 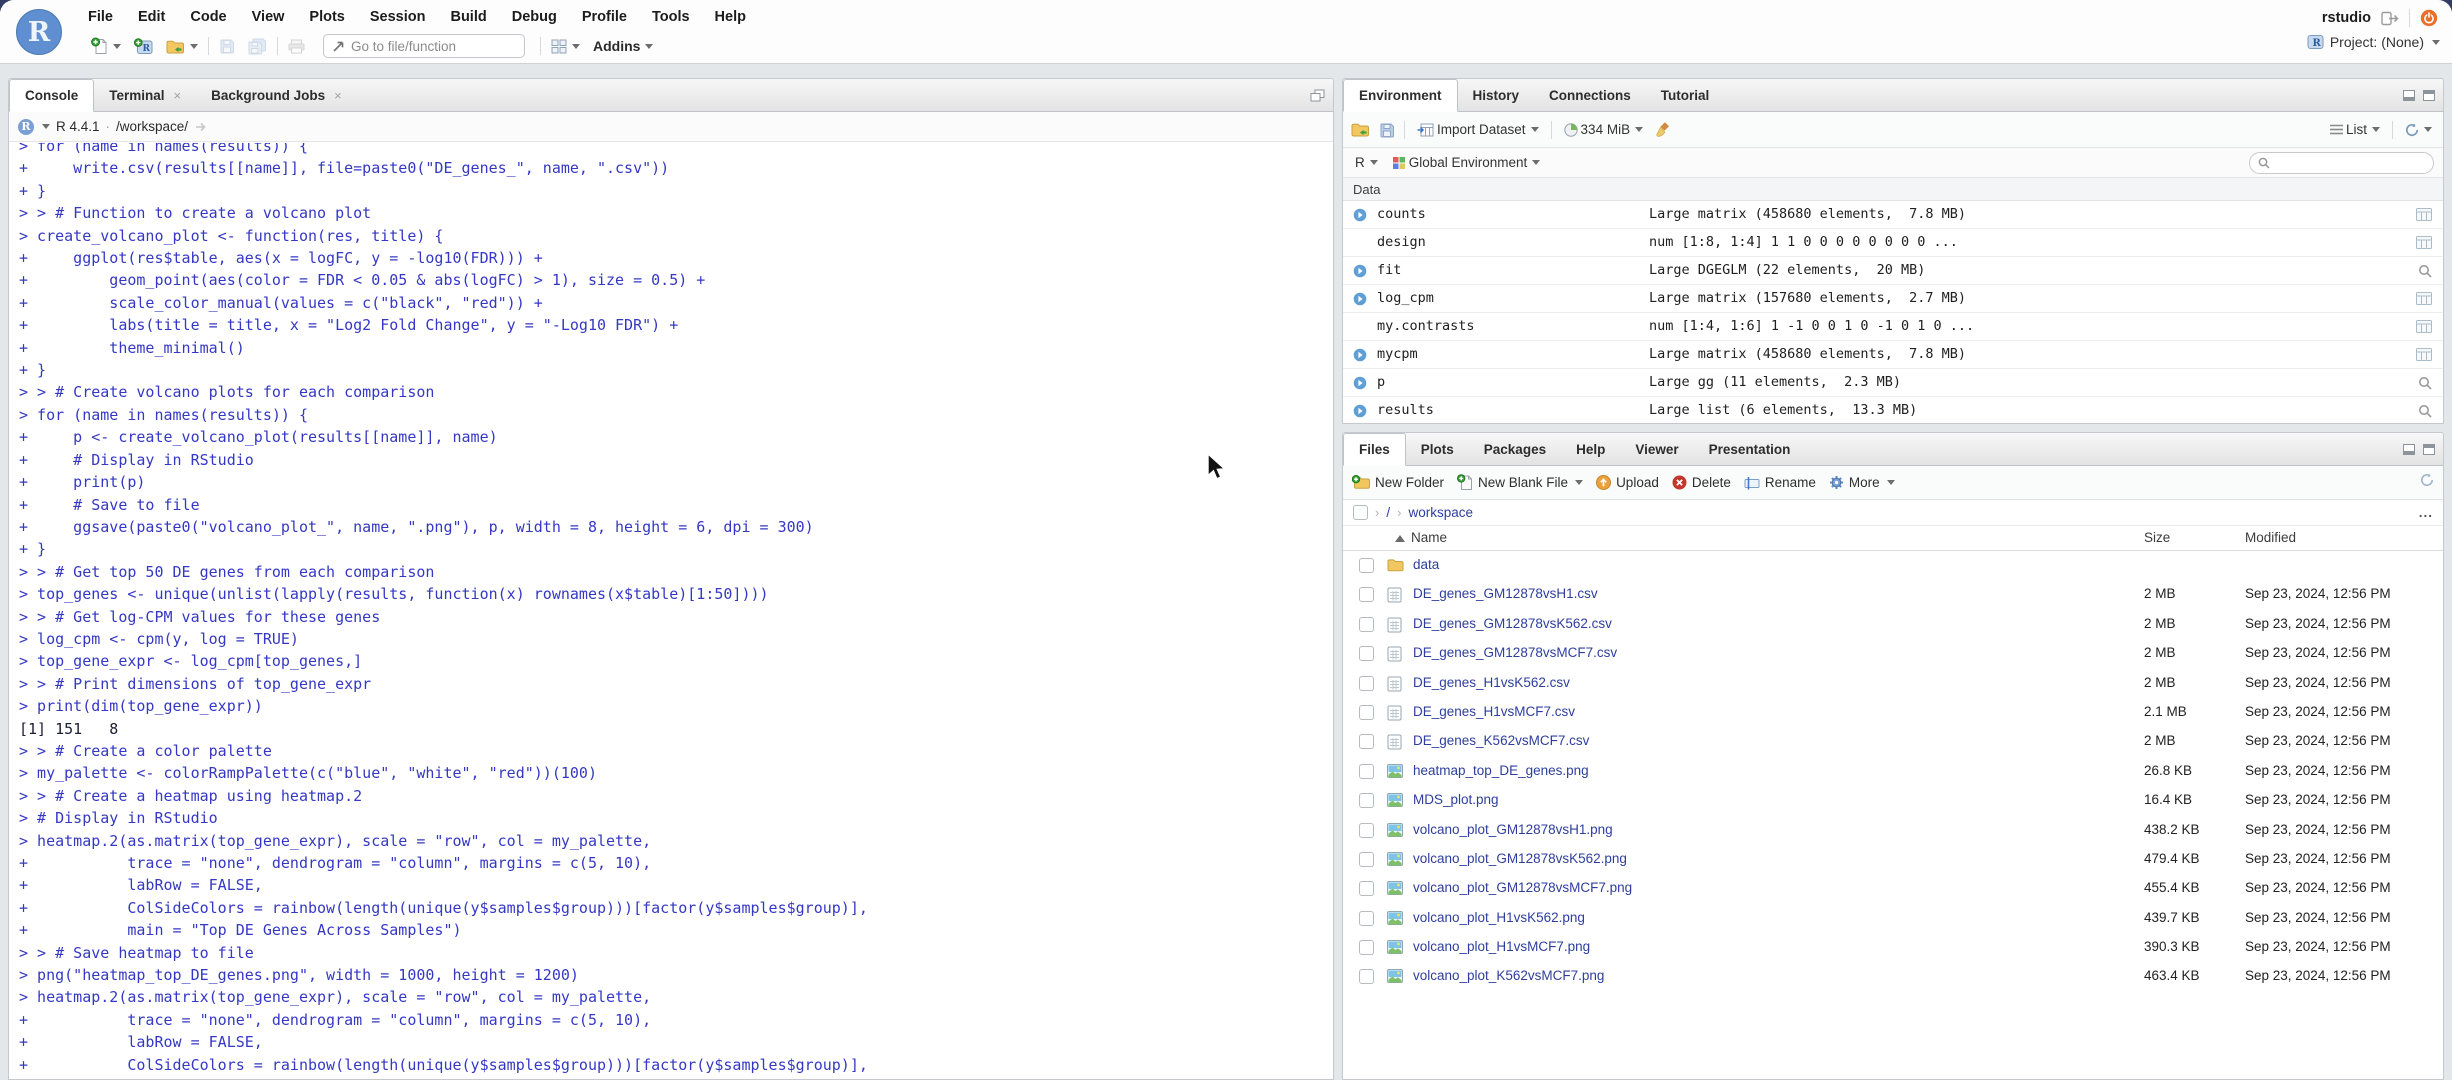 What do you see at coordinates (2429, 18) in the screenshot?
I see `power-button-icon` at bounding box center [2429, 18].